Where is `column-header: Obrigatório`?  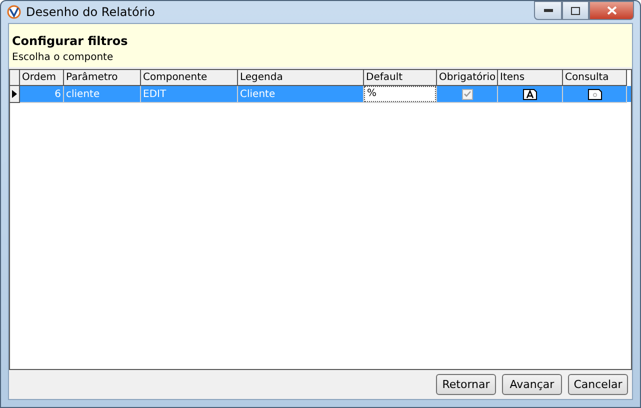 column-header: Obrigatório is located at coordinates (467, 78).